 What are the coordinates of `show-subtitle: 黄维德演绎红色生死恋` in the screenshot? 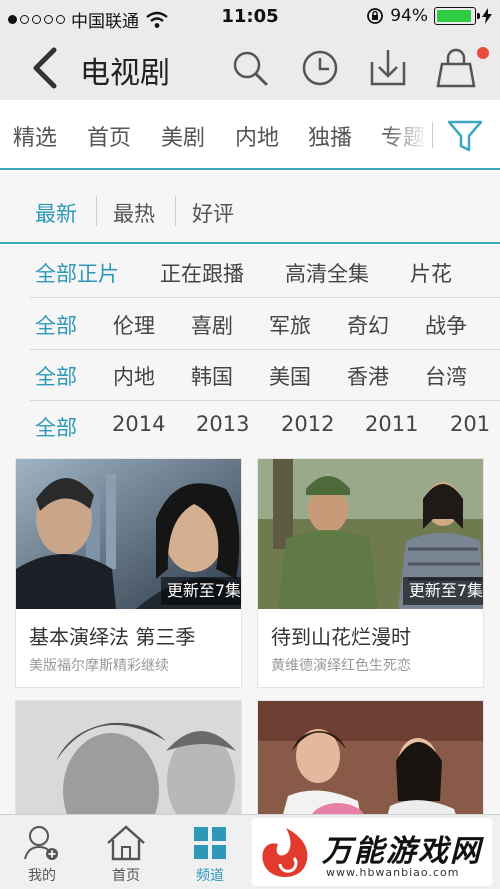 It's located at (341, 666).